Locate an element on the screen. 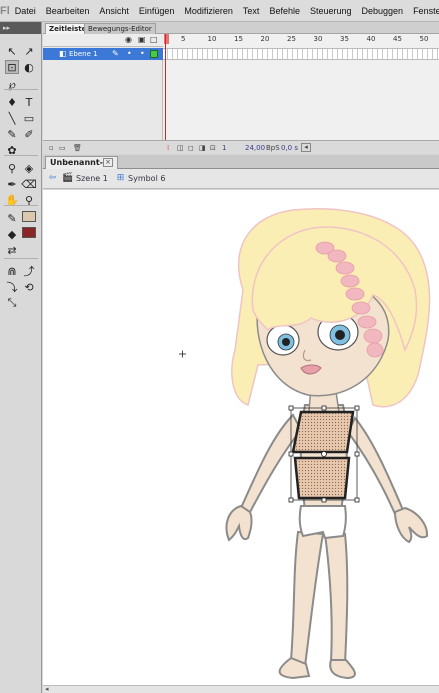 Image resolution: width=439 pixels, height=693 pixels. frame-ruler-label: 50 is located at coordinates (424, 39).